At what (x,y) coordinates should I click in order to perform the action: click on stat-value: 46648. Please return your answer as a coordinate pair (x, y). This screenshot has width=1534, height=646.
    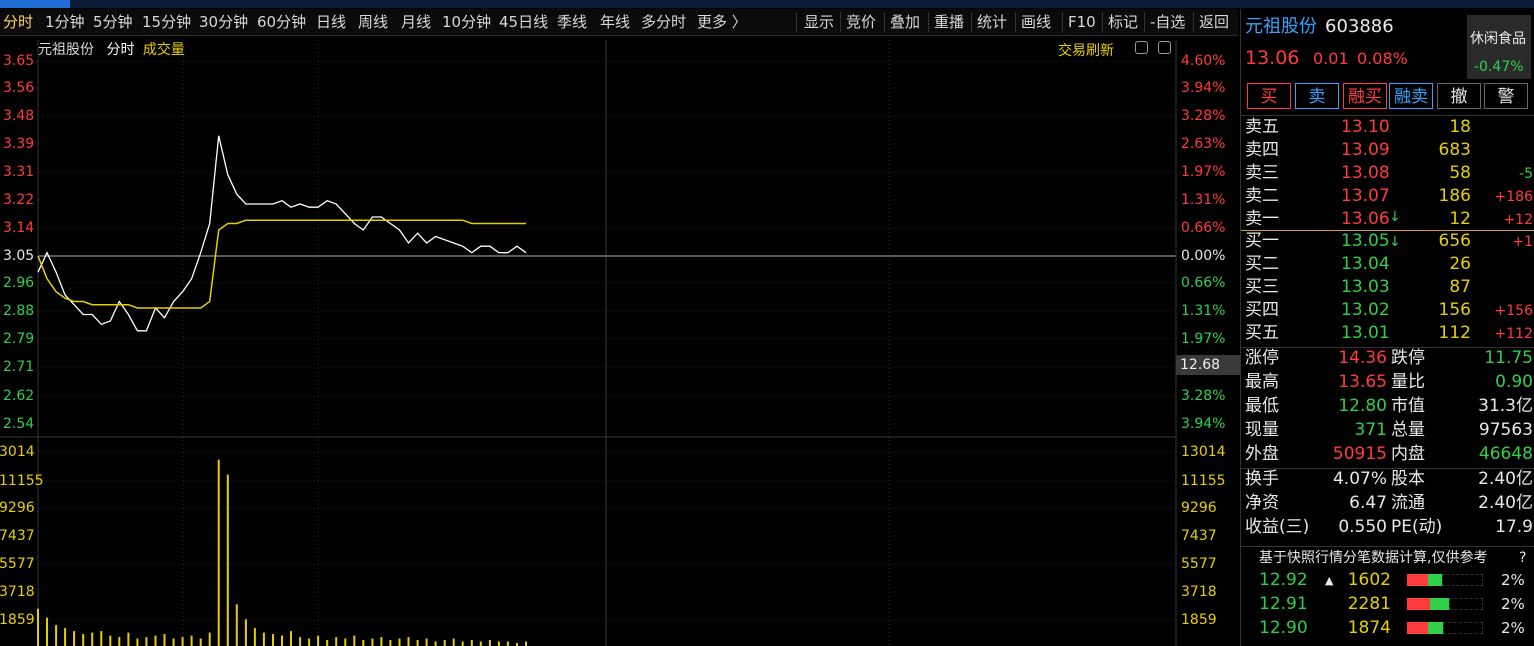
    Looking at the image, I should click on (1505, 454).